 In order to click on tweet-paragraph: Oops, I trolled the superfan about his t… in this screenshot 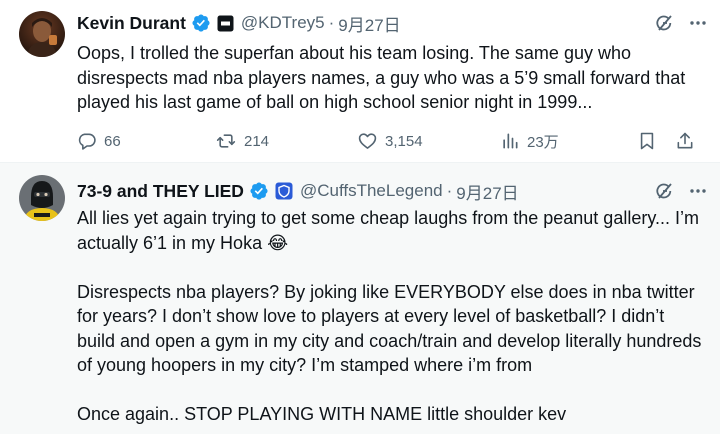, I will do `click(381, 77)`.